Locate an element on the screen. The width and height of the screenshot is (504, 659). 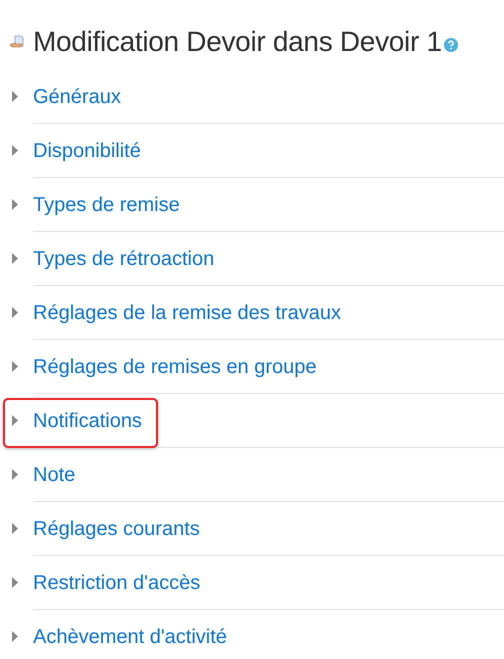
section-link: Généraux is located at coordinates (77, 97).